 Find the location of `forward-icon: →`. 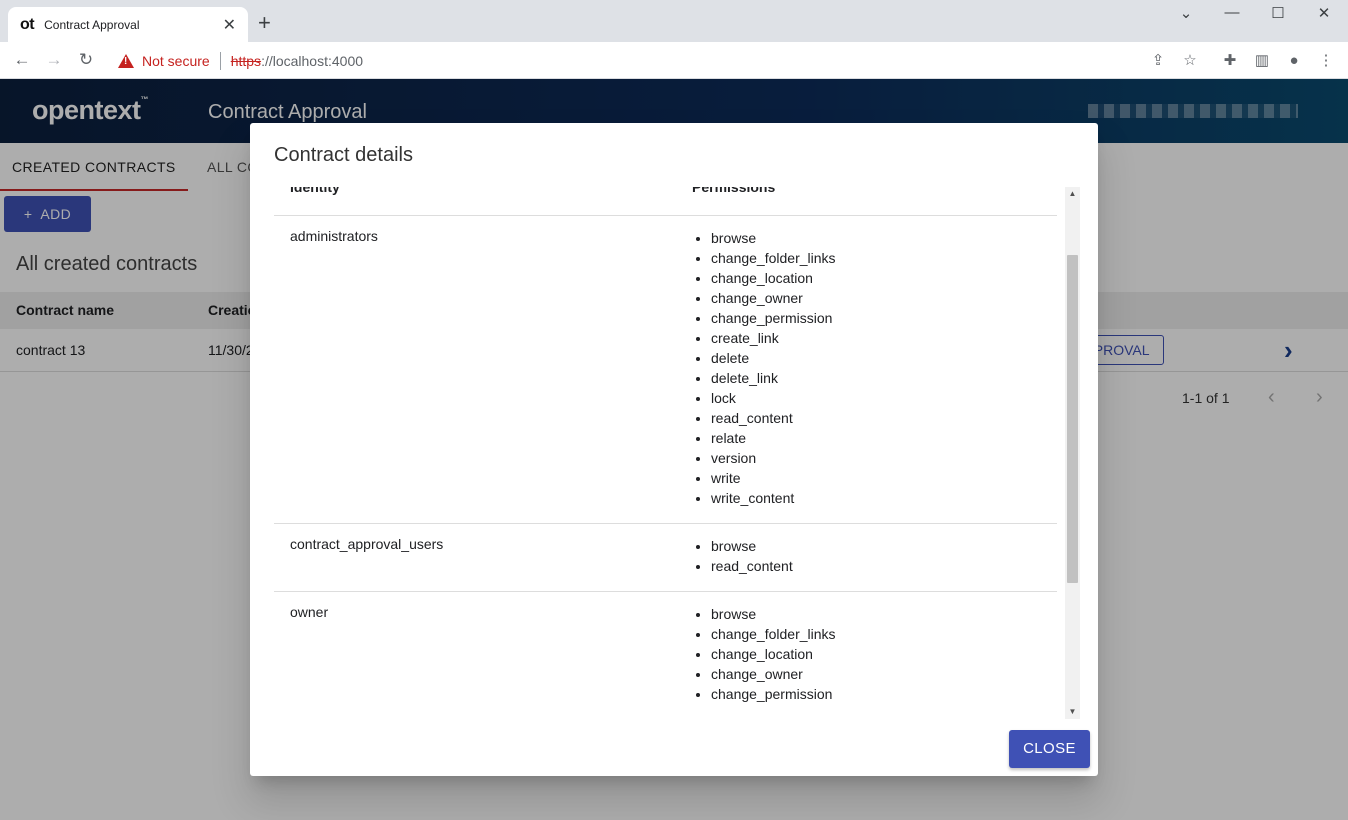

forward-icon: → is located at coordinates (54, 60).